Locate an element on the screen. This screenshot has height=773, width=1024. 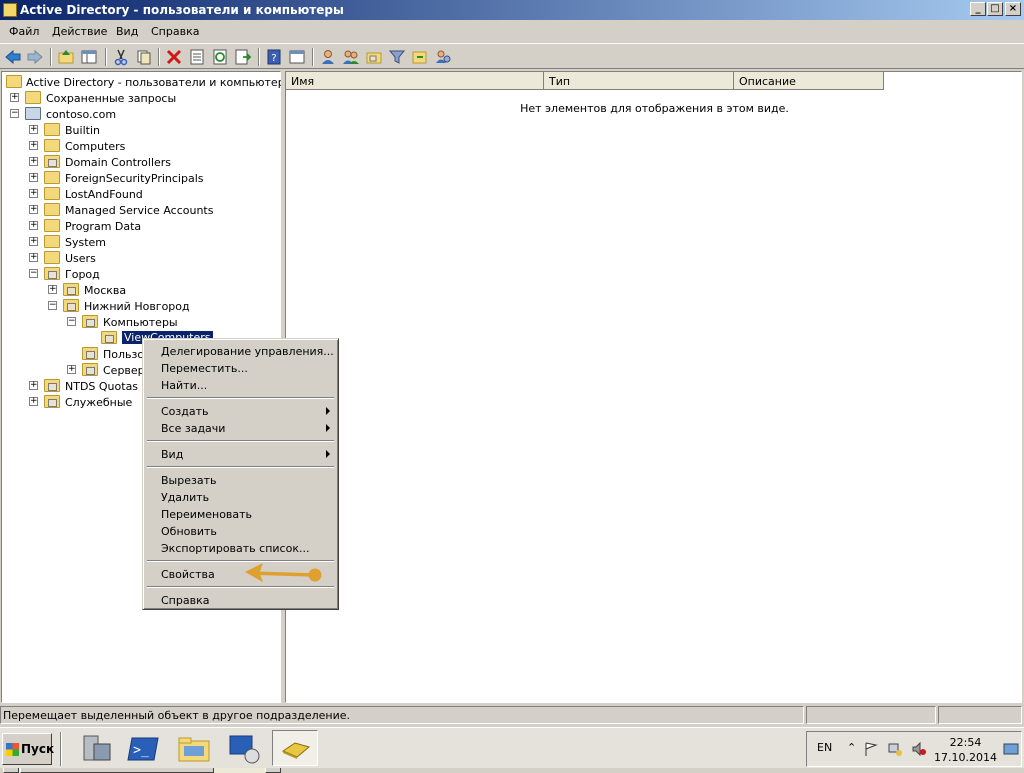
server-manager-icon is located at coordinates (96, 749).